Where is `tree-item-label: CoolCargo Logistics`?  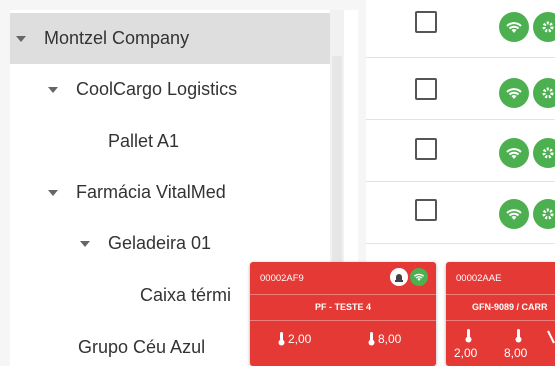
tree-item-label: CoolCargo Logistics is located at coordinates (157, 89).